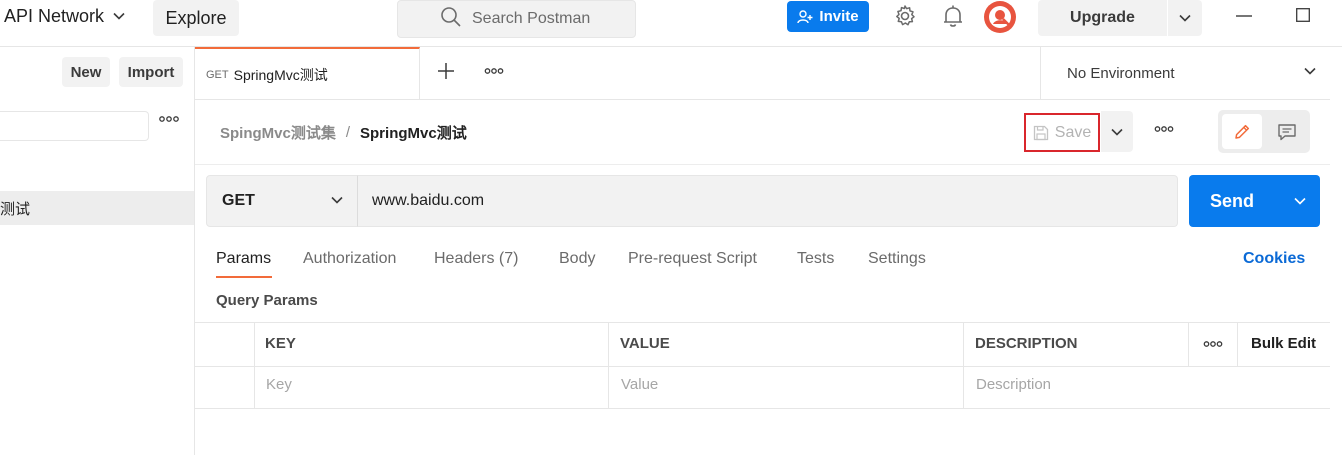  What do you see at coordinates (97, 208) in the screenshot?
I see `sidebar-item-request: 测试` at bounding box center [97, 208].